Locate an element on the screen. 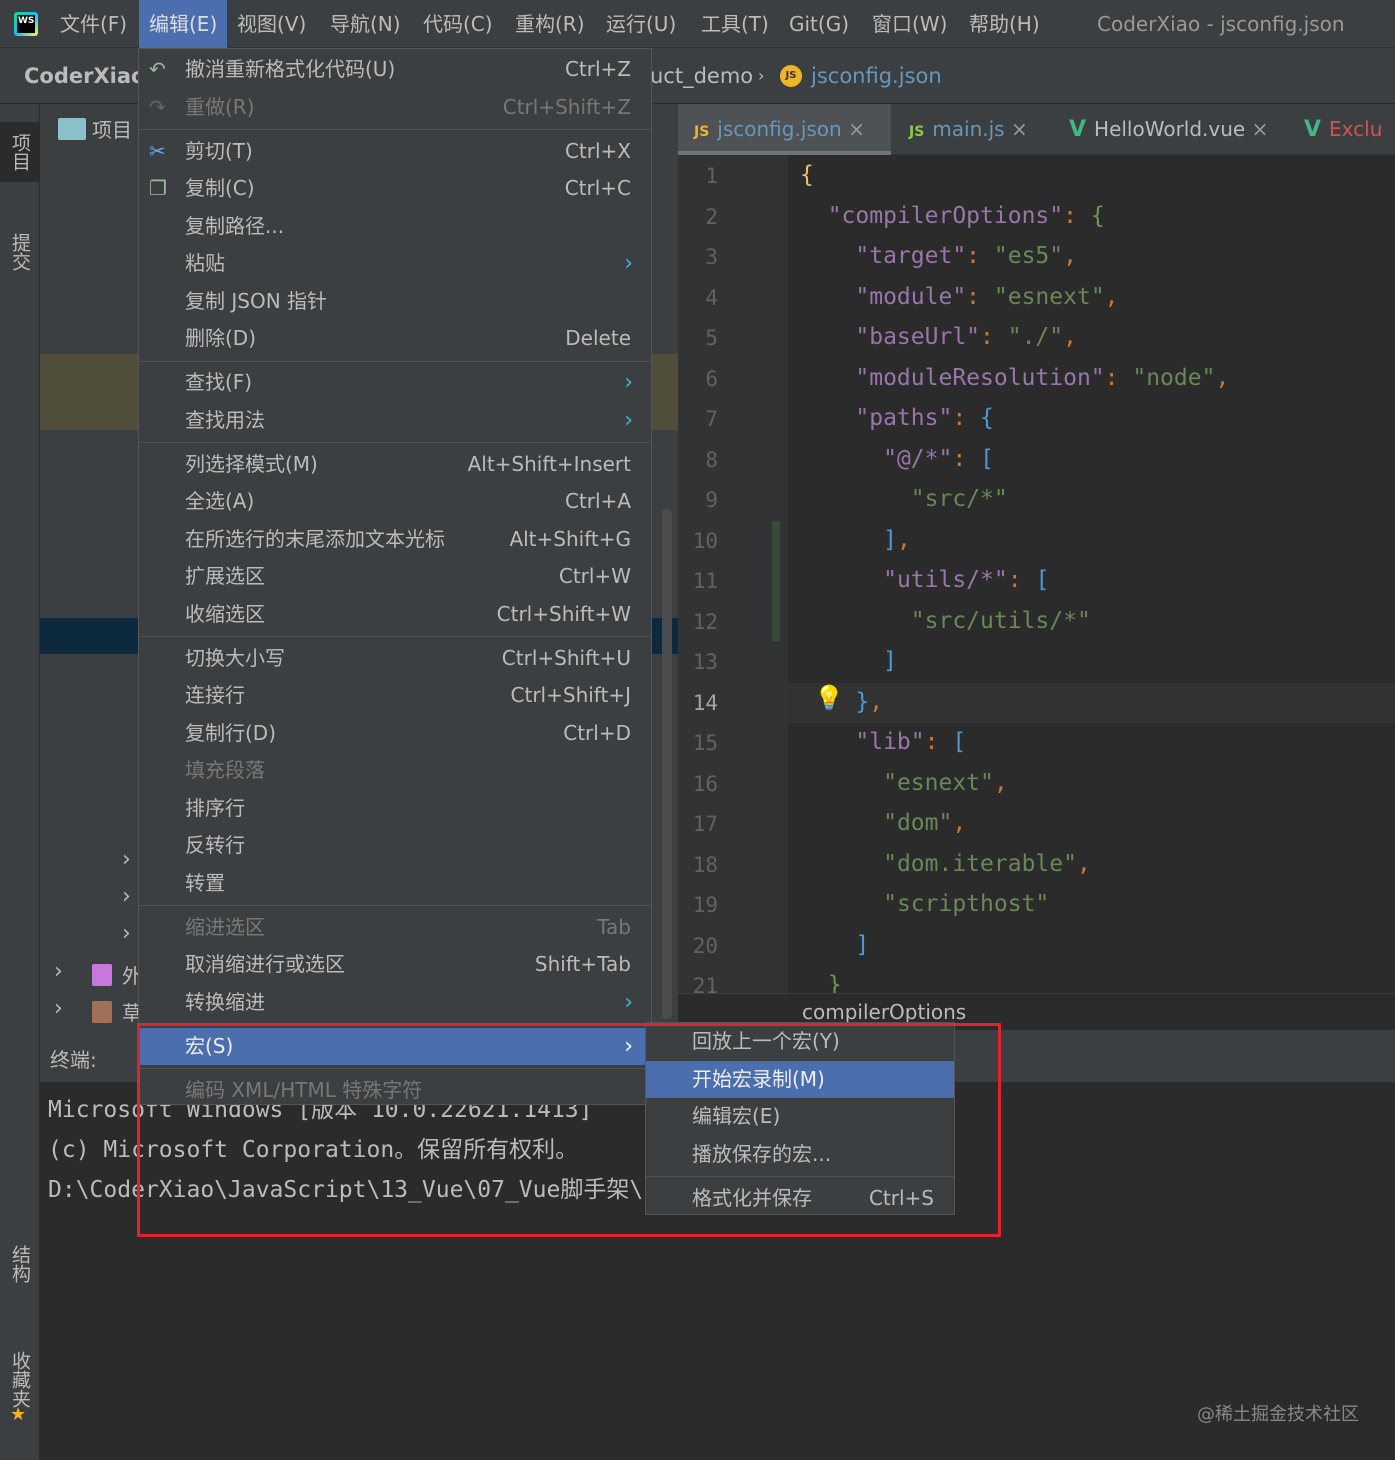  line-number: 13 is located at coordinates (705, 662).